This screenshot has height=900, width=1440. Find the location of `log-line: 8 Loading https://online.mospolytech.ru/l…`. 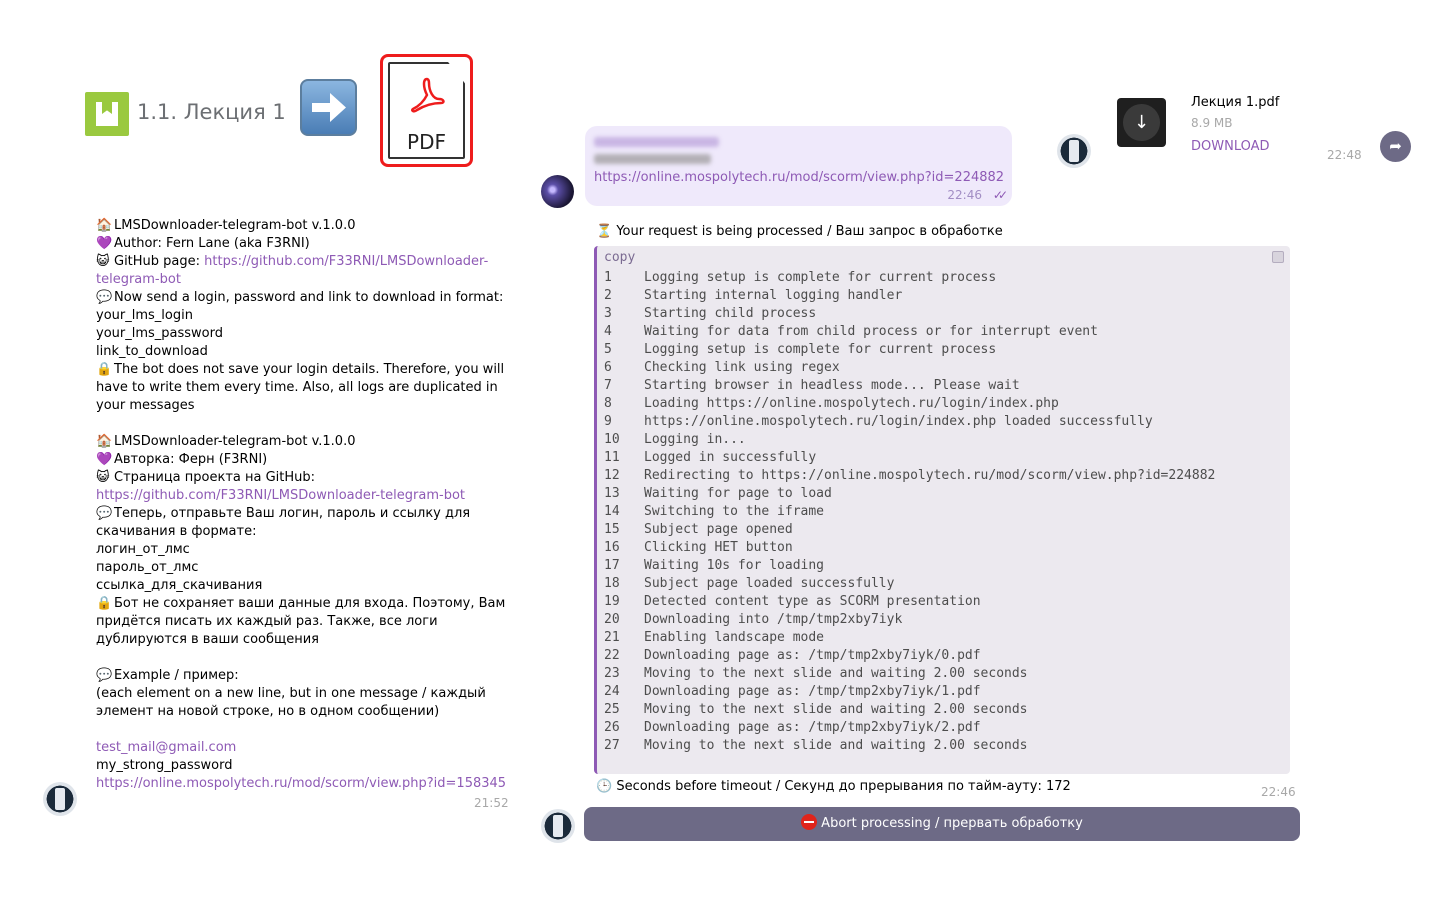

log-line: 8 Loading https://online.mospolytech.ru/l… is located at coordinates (909, 404).